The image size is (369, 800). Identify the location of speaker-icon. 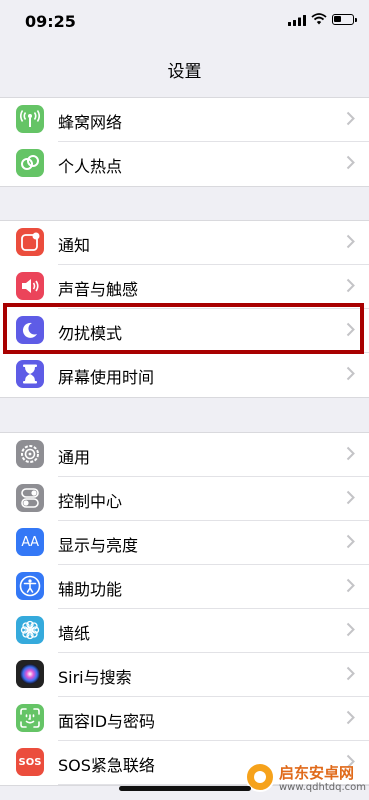
(30, 286).